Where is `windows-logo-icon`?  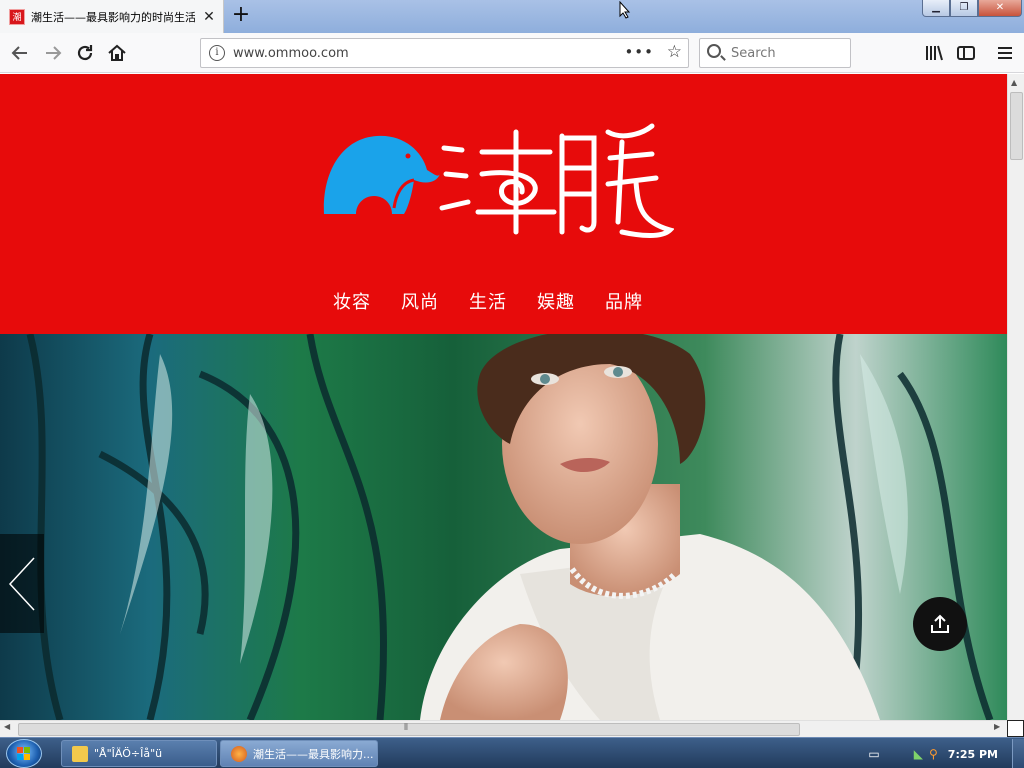
windows-logo-icon is located at coordinates (24, 754).